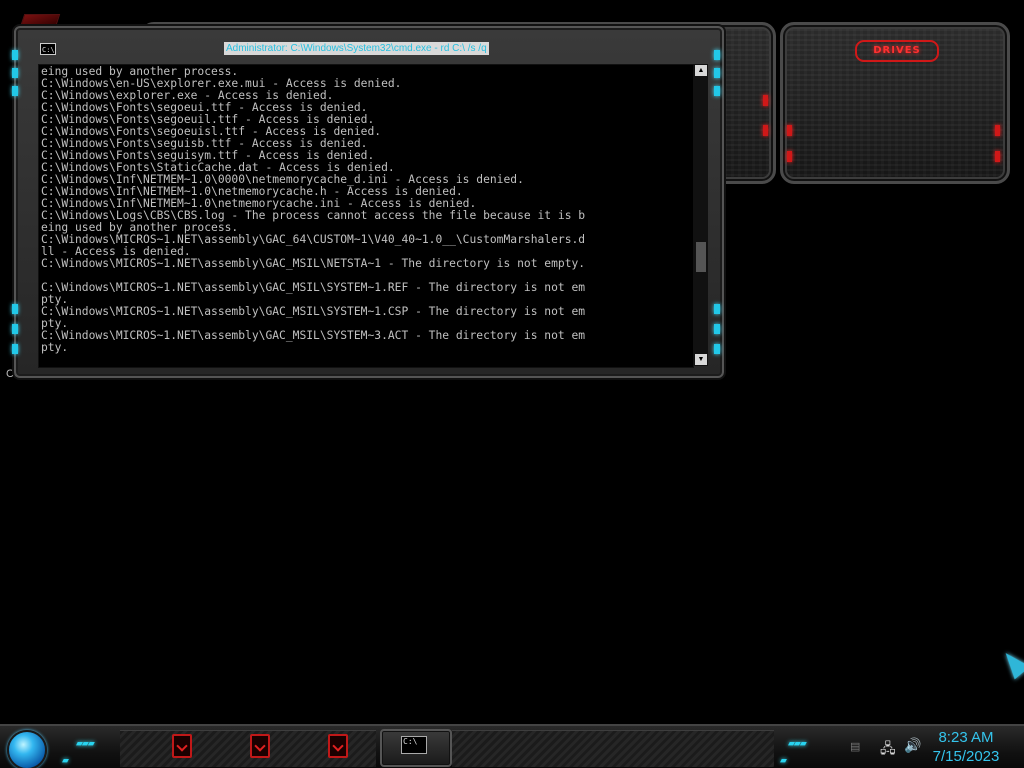 The width and height of the screenshot is (1024, 768). Describe the element at coordinates (414, 745) in the screenshot. I see `cmd-taskbar-icon: C:\` at that location.